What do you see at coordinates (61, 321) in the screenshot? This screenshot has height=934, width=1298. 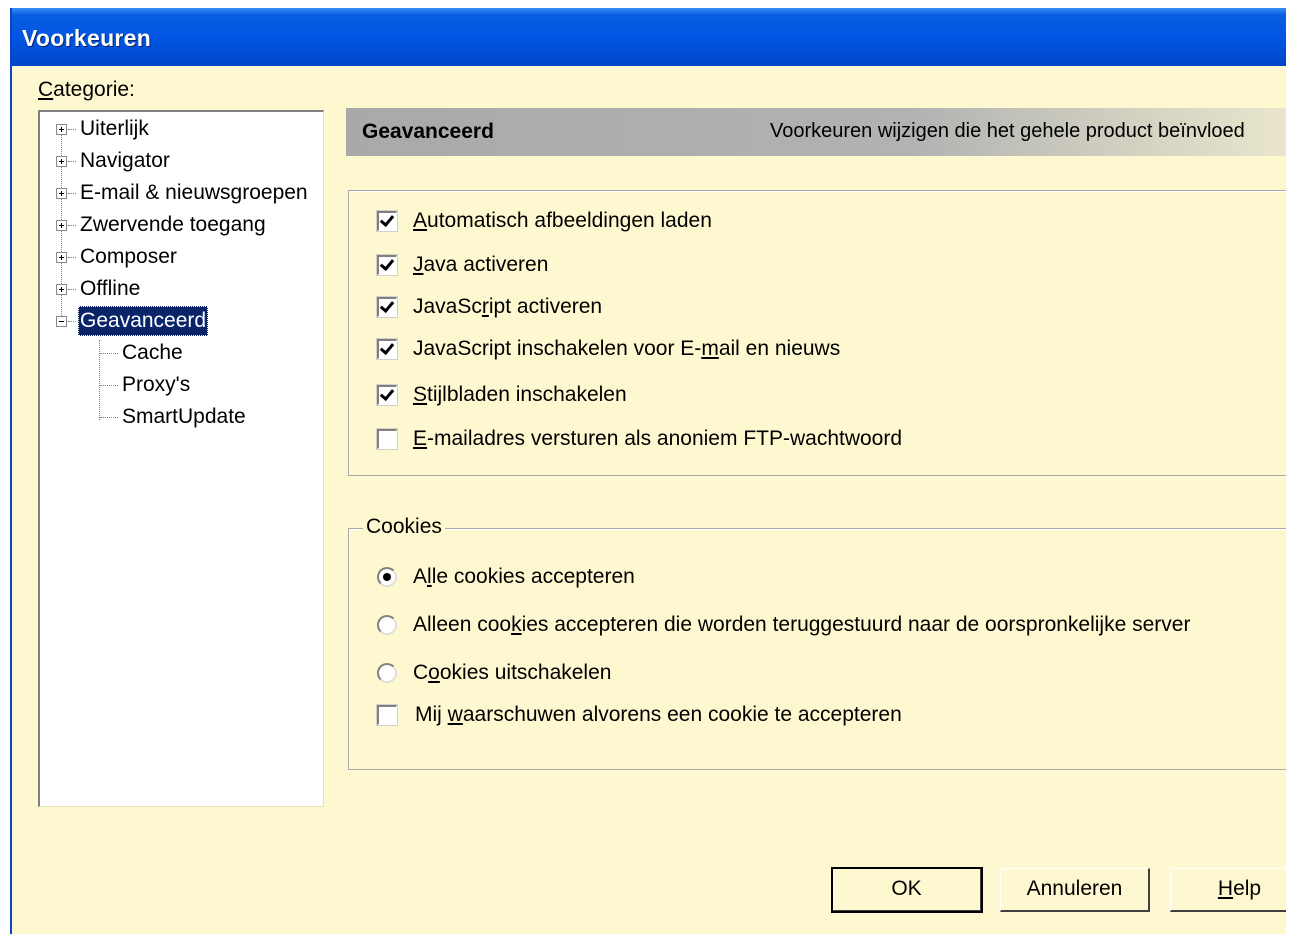 I see `collapse-icon` at bounding box center [61, 321].